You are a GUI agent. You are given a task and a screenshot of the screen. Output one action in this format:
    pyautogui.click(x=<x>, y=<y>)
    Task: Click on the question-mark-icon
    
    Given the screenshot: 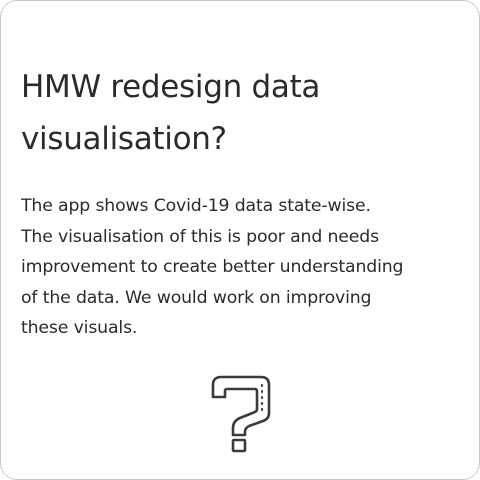 What is the action you would take?
    pyautogui.click(x=241, y=414)
    